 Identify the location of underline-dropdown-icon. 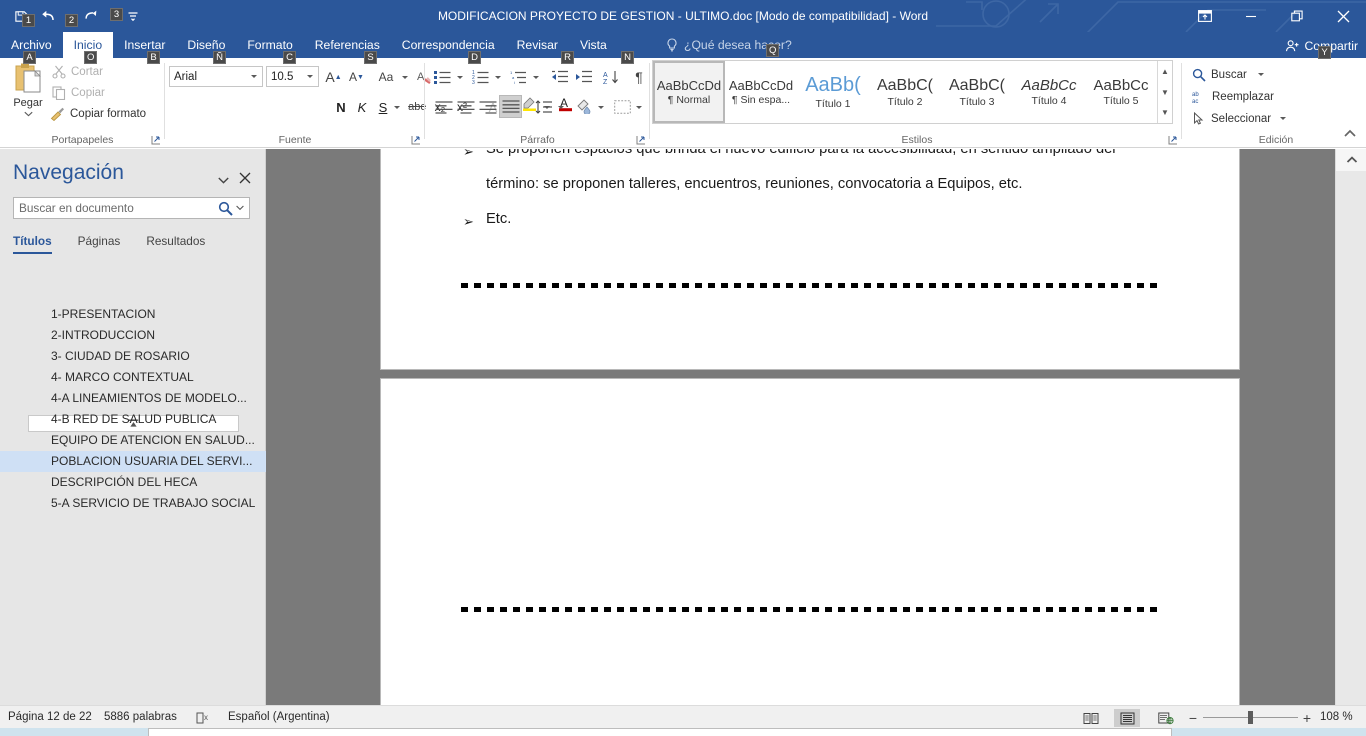
(396, 107).